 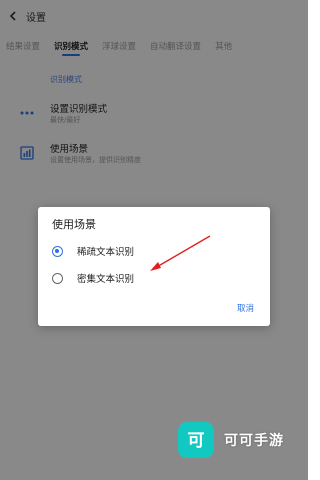 I want to click on watermark-logo-glyph: 可, so click(x=196, y=441).